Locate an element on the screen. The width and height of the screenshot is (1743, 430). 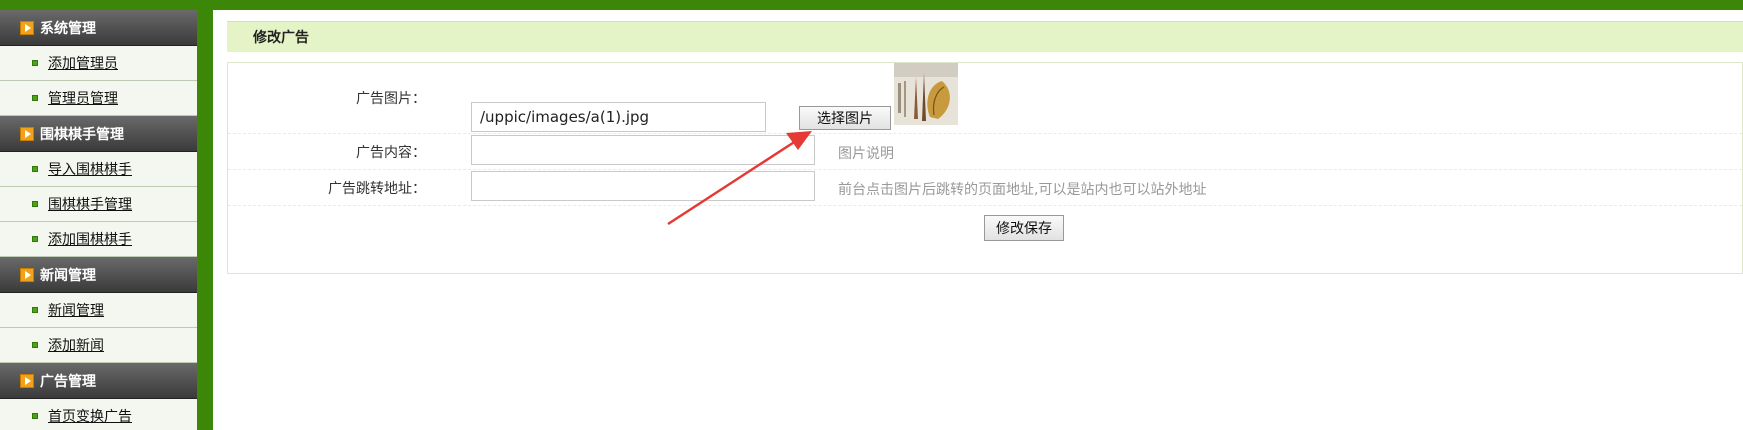
sidebar-item-manage-players: 围棋棋手管理 is located at coordinates (98, 204).